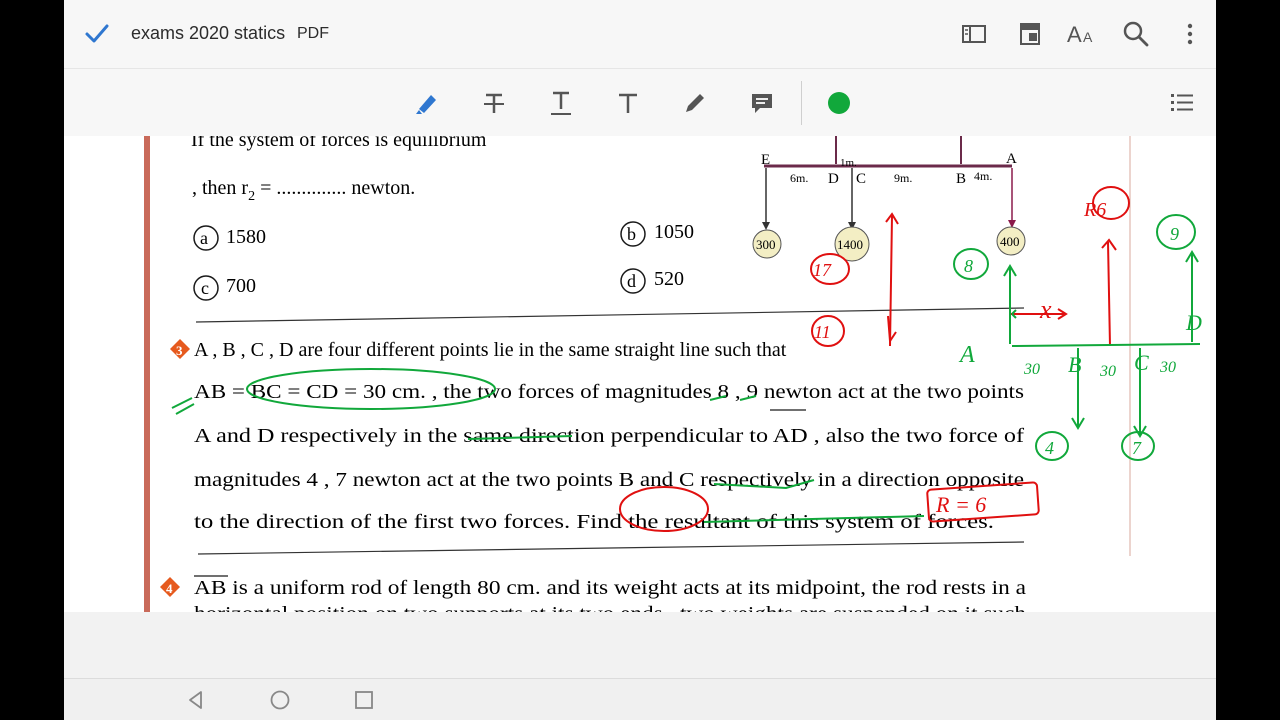 This screenshot has height=720, width=1280. Describe the element at coordinates (960, 504) in the screenshot. I see `red-note-result: R = 6` at that location.